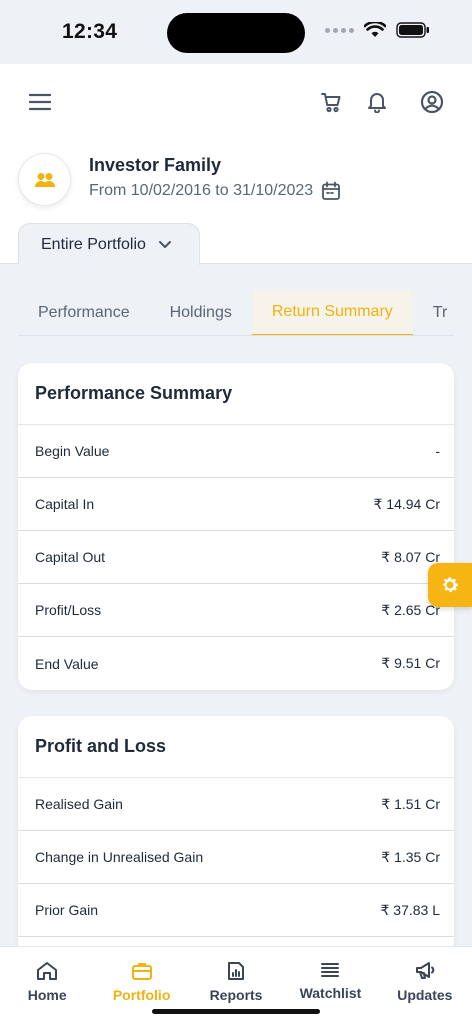  Describe the element at coordinates (236, 910) in the screenshot. I see `table-row: Prior Gain ₹ 37.83 L` at that location.